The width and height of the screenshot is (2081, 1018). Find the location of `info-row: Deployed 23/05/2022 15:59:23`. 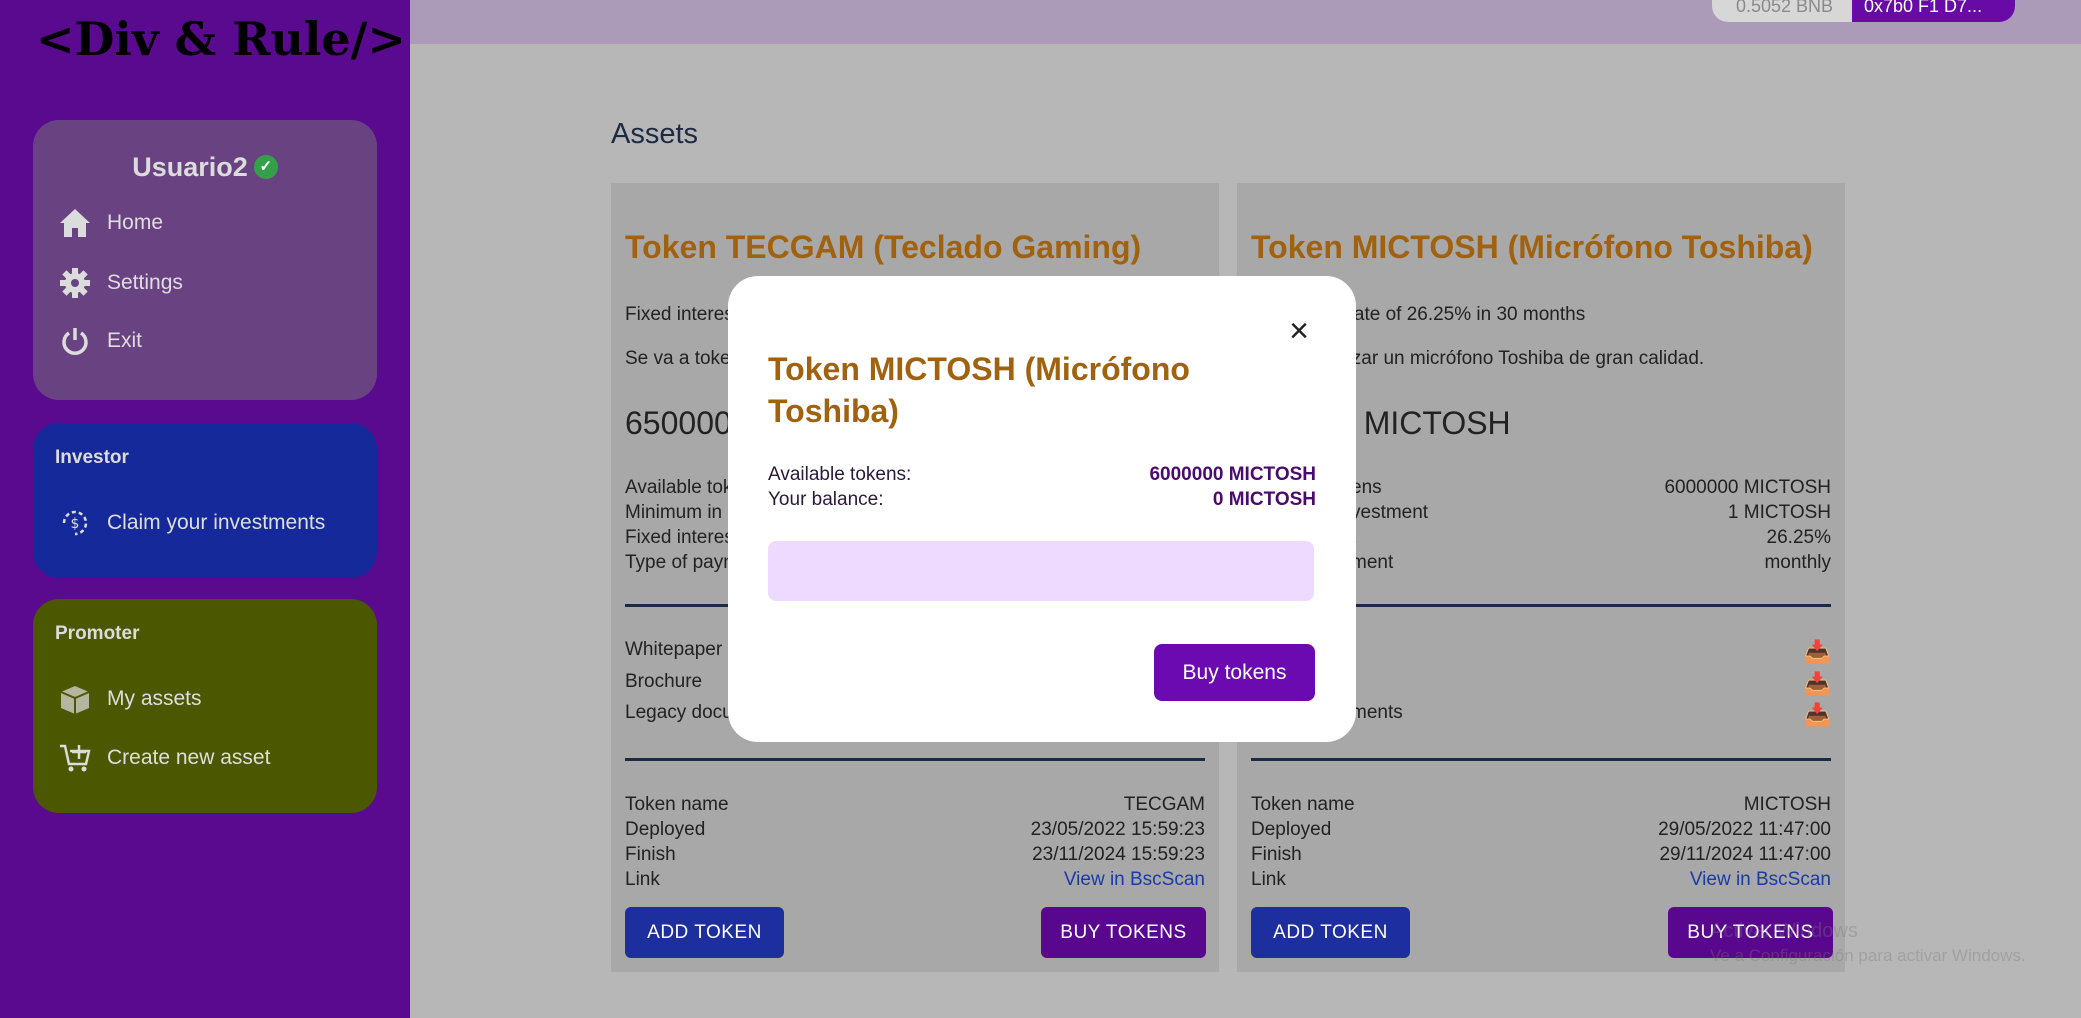

info-row: Deployed 23/05/2022 15:59:23 is located at coordinates (915, 830).